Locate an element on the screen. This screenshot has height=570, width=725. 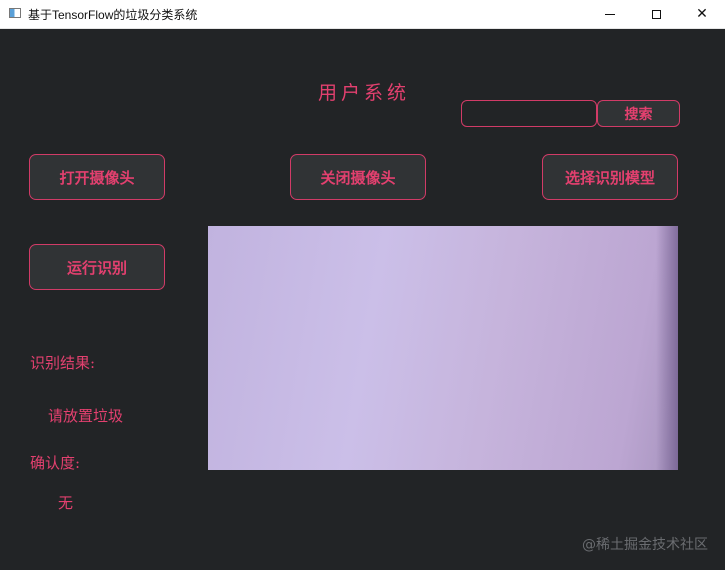
confidence-label: 确认度: is located at coordinates (55, 463).